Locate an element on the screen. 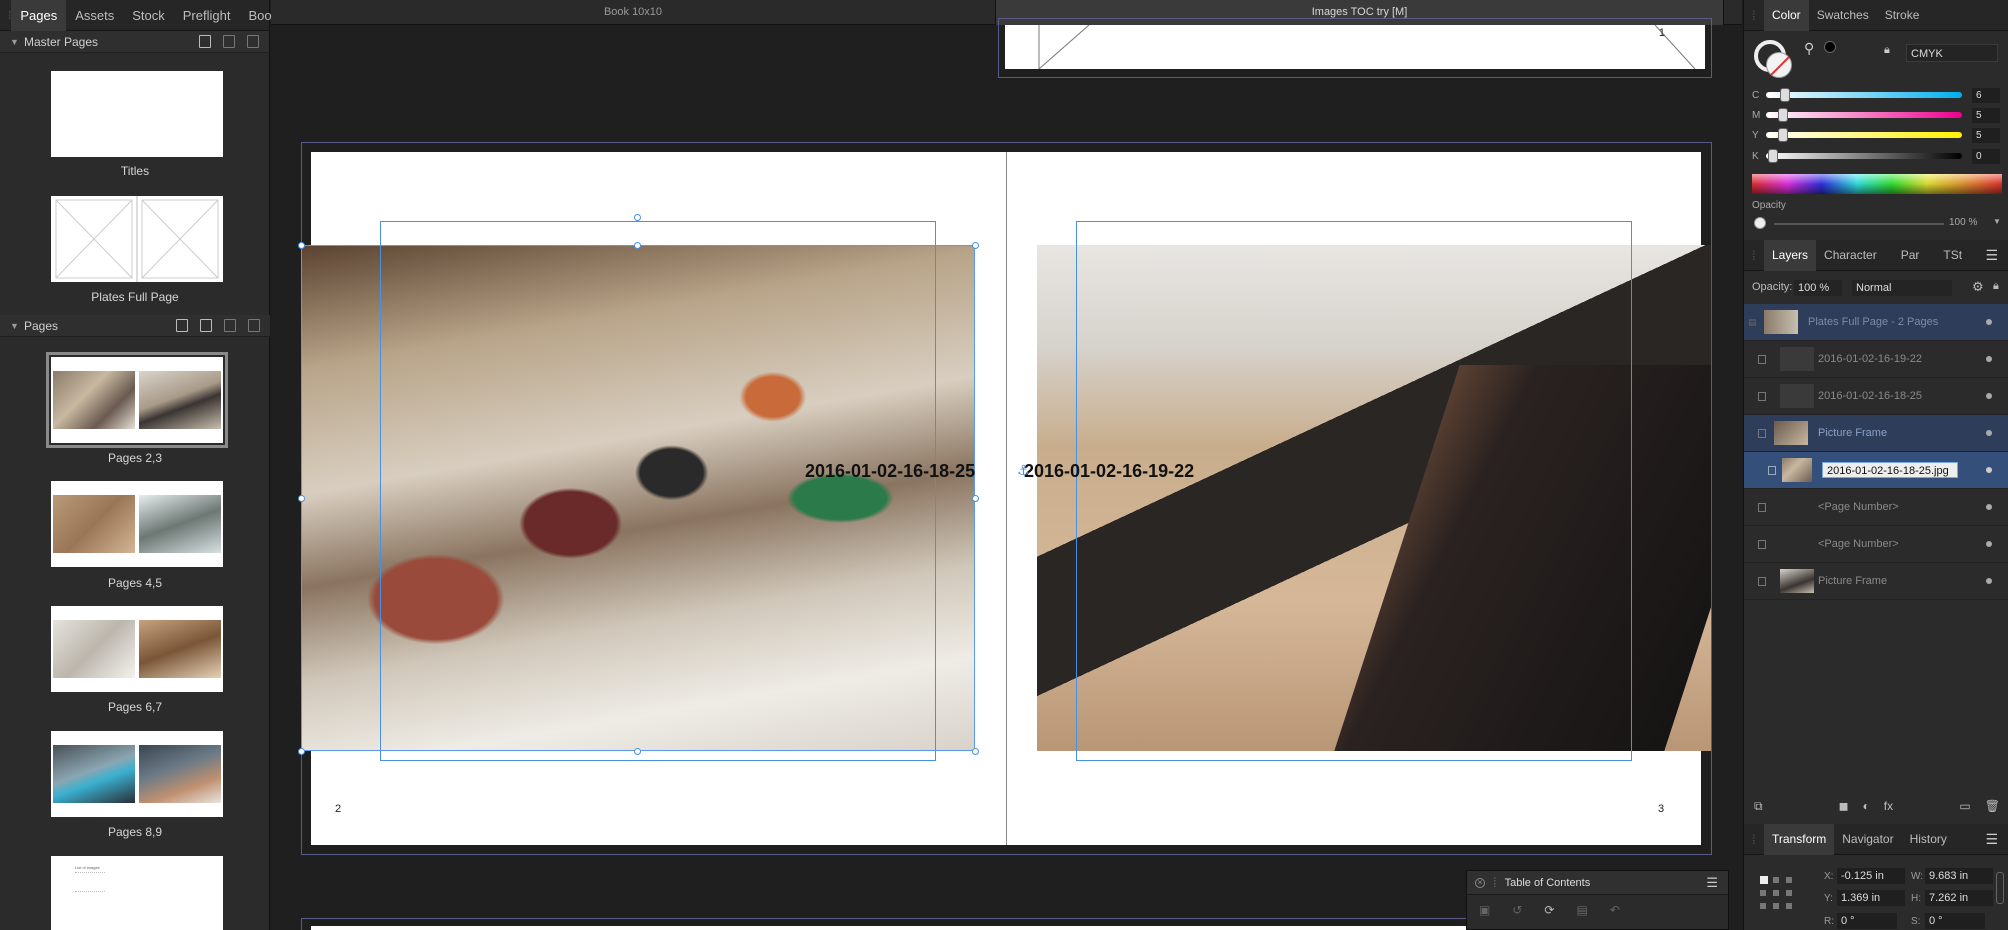 Image resolution: width=2008 pixels, height=930 pixels. master-thumb-plates is located at coordinates (137, 239).